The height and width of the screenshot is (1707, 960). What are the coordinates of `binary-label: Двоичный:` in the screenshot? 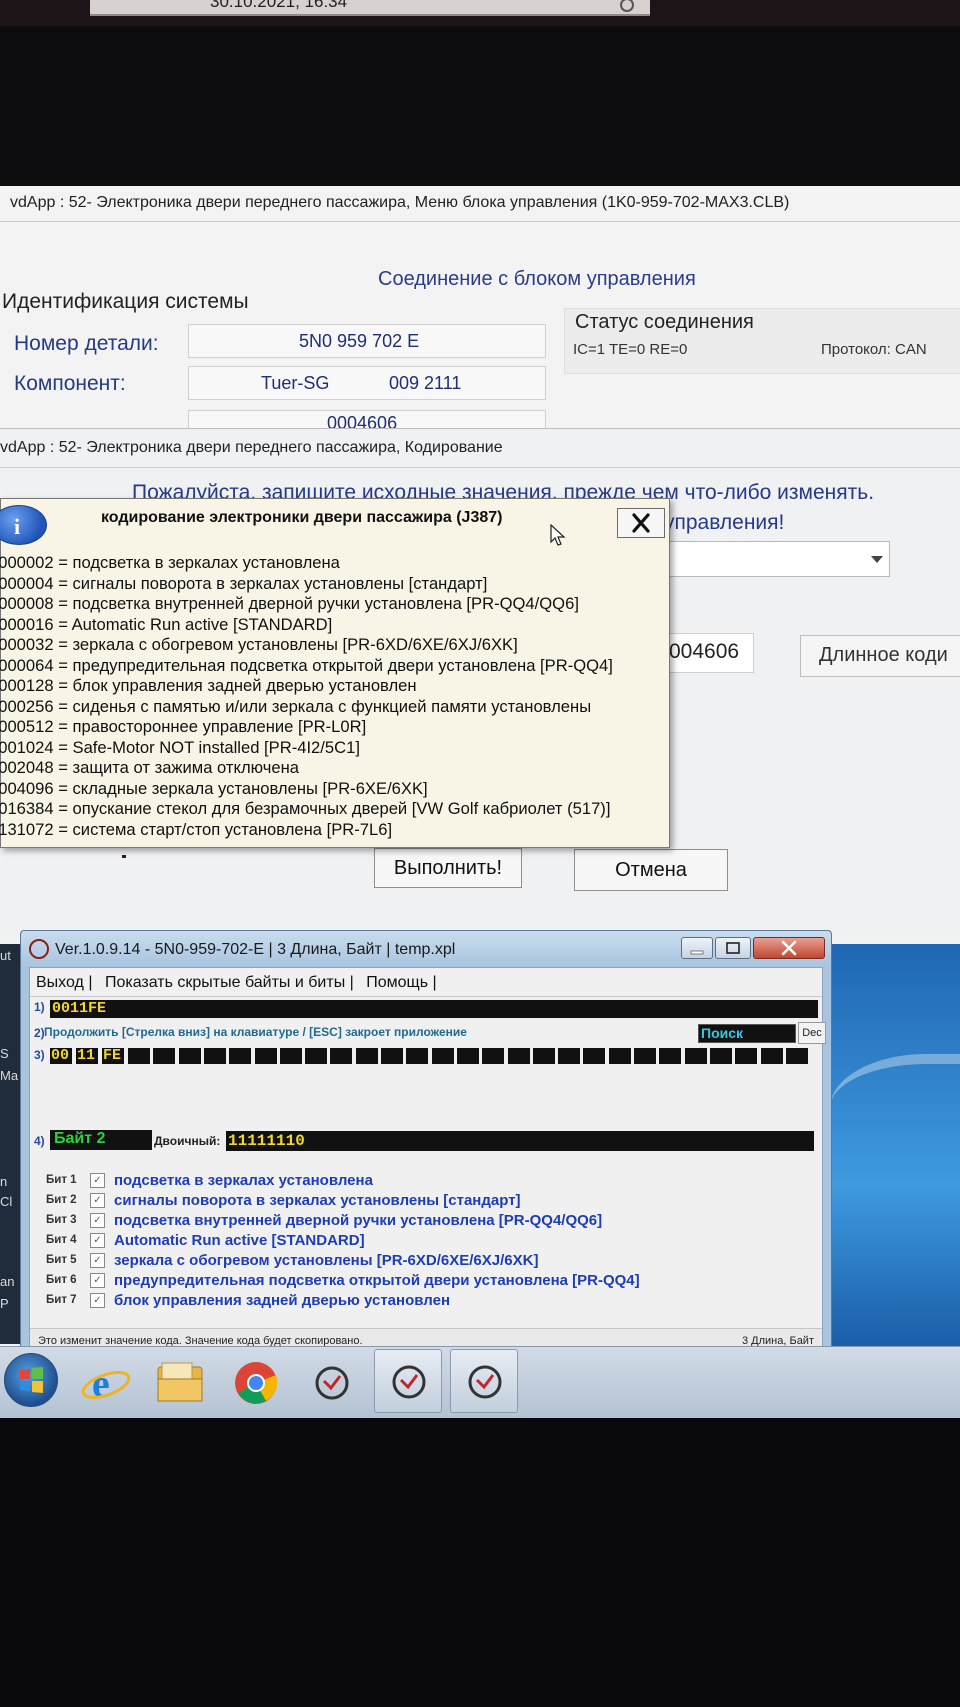 It's located at (187, 1141).